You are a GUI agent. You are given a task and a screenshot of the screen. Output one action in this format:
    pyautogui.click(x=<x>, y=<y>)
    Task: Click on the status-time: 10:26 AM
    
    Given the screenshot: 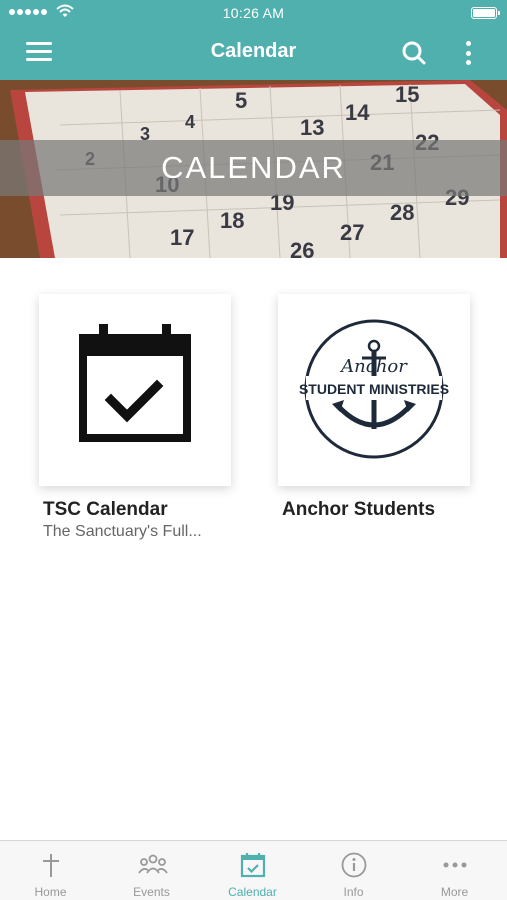 What is the action you would take?
    pyautogui.click(x=253, y=13)
    